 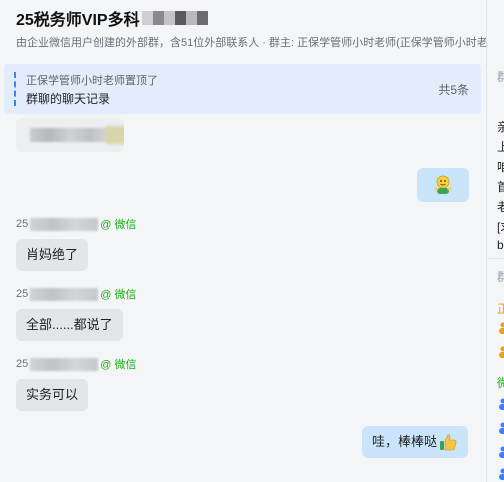 What do you see at coordinates (78, 18) in the screenshot?
I see `group-title: 25税务师VIP多科` at bounding box center [78, 18].